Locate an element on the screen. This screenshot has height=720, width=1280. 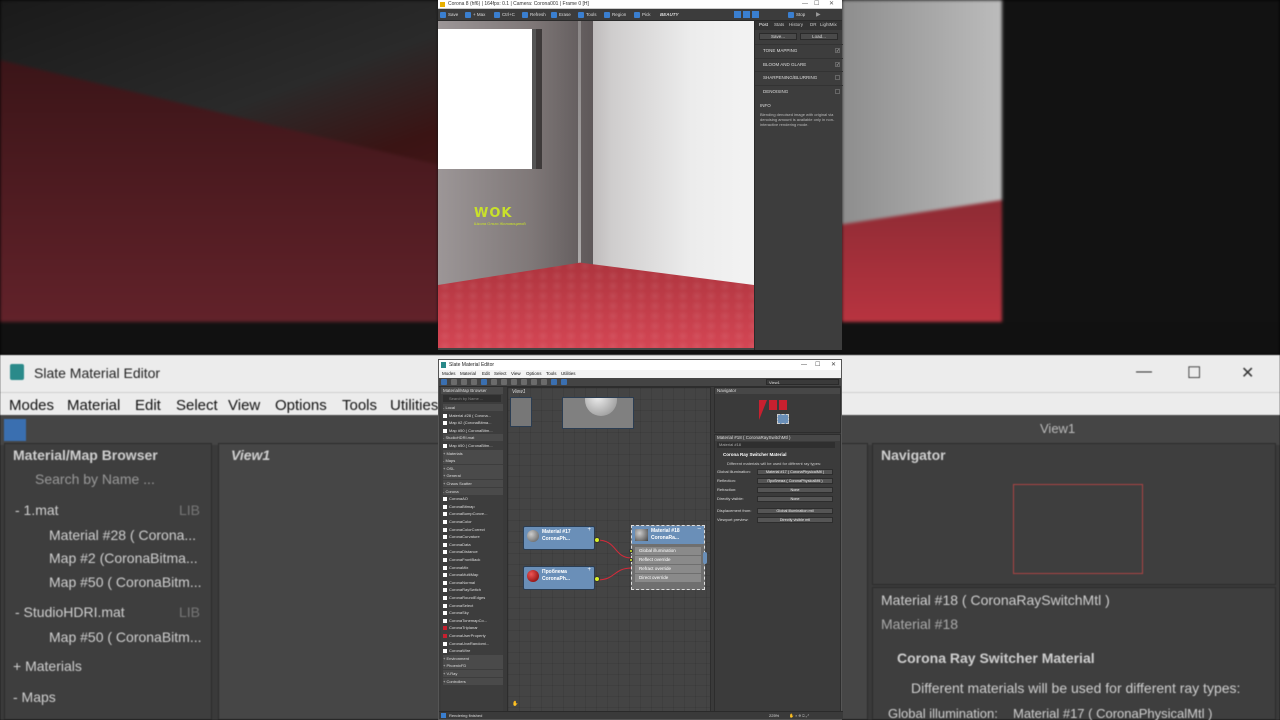
navigator-toggle-icon is located at coordinates (564, 382).